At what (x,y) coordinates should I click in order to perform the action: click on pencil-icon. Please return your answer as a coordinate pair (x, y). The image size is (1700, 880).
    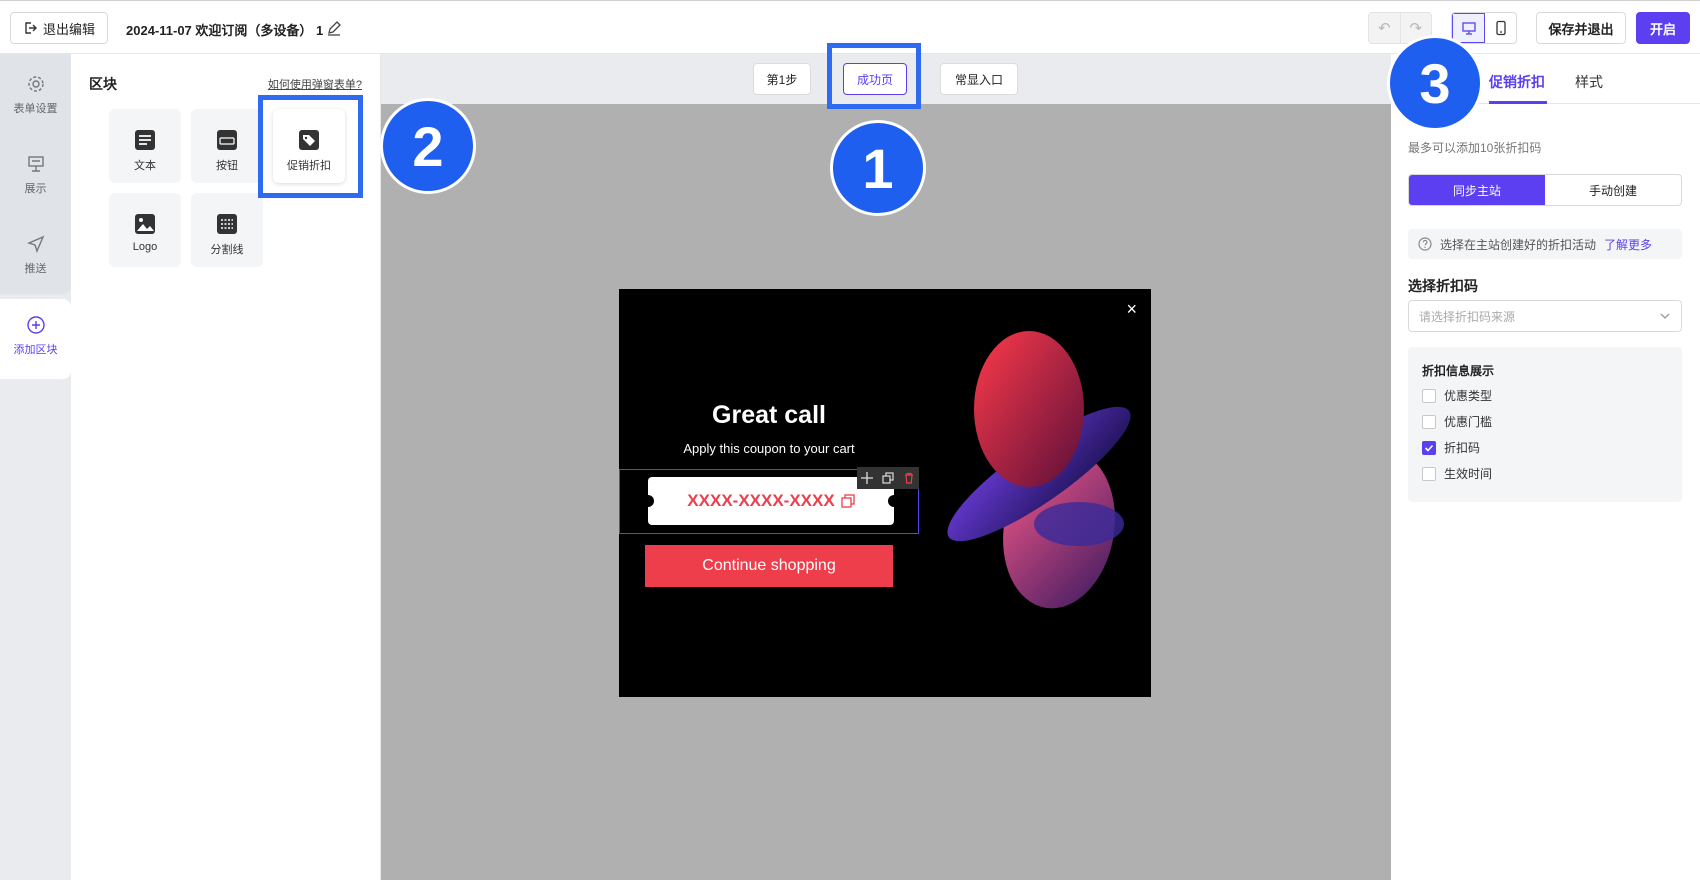
    Looking at the image, I should click on (334, 28).